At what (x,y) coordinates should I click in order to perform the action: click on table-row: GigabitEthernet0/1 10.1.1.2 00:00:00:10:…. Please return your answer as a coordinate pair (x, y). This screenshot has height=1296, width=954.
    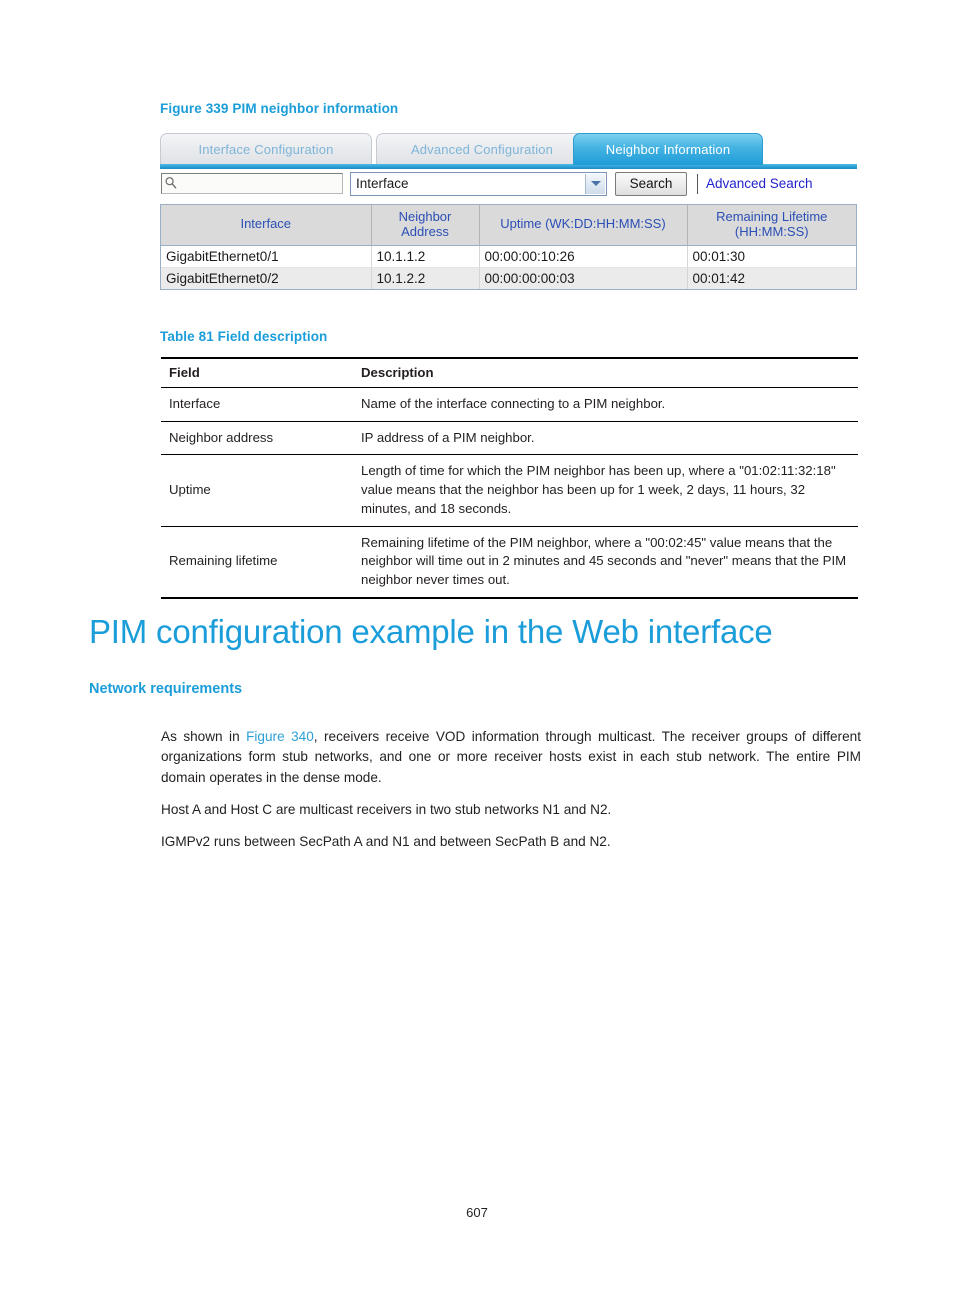
    Looking at the image, I should click on (508, 256).